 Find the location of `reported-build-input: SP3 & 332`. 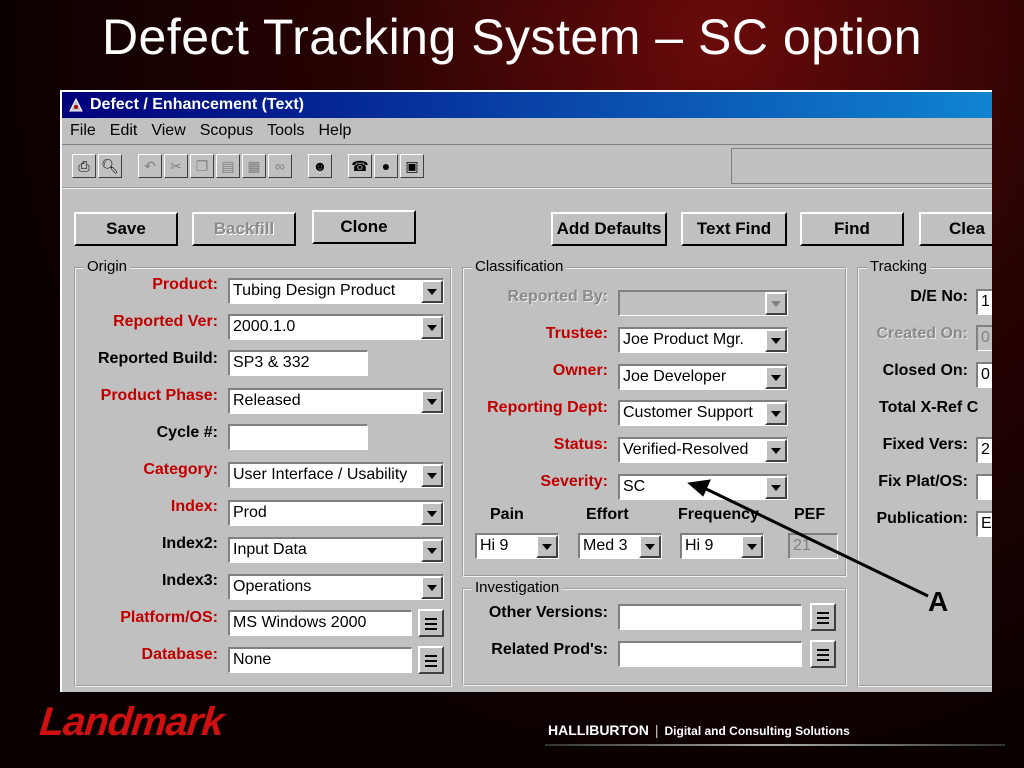

reported-build-input: SP3 & 332 is located at coordinates (298, 363).